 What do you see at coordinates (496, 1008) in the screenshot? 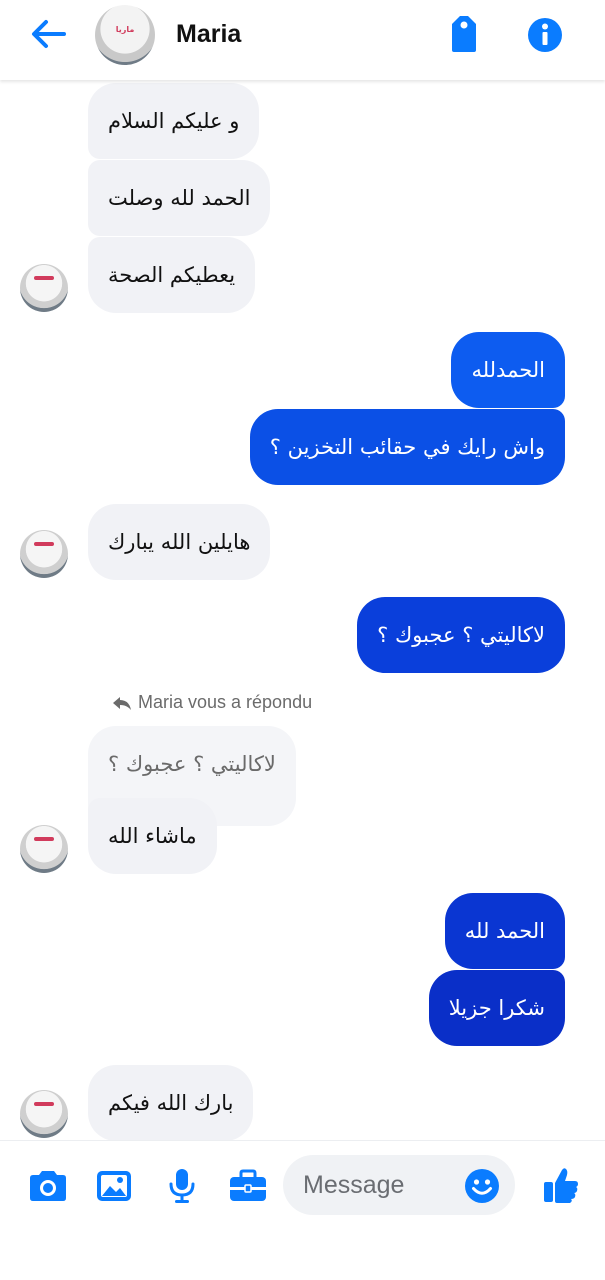
I see `message-outgoing: شكرا جزيلا` at bounding box center [496, 1008].